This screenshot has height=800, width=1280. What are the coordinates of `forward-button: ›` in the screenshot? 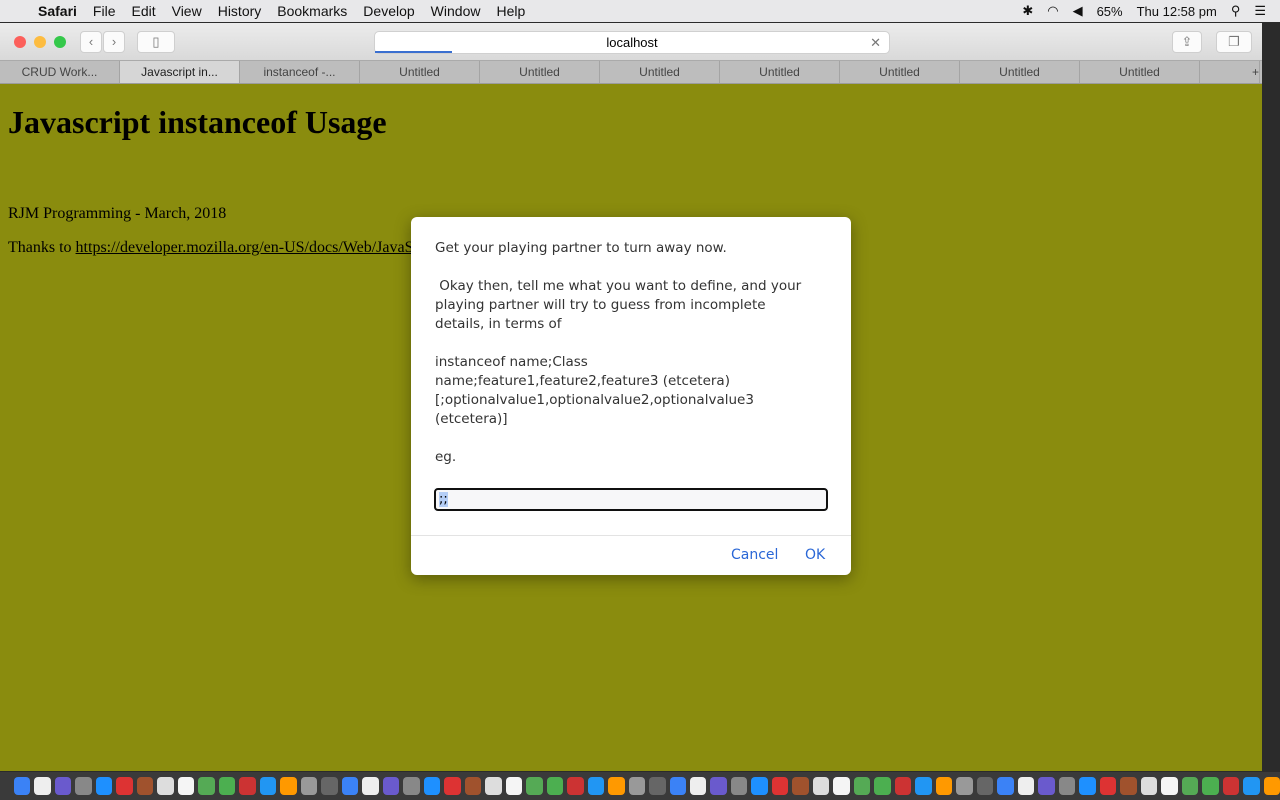 It's located at (114, 41).